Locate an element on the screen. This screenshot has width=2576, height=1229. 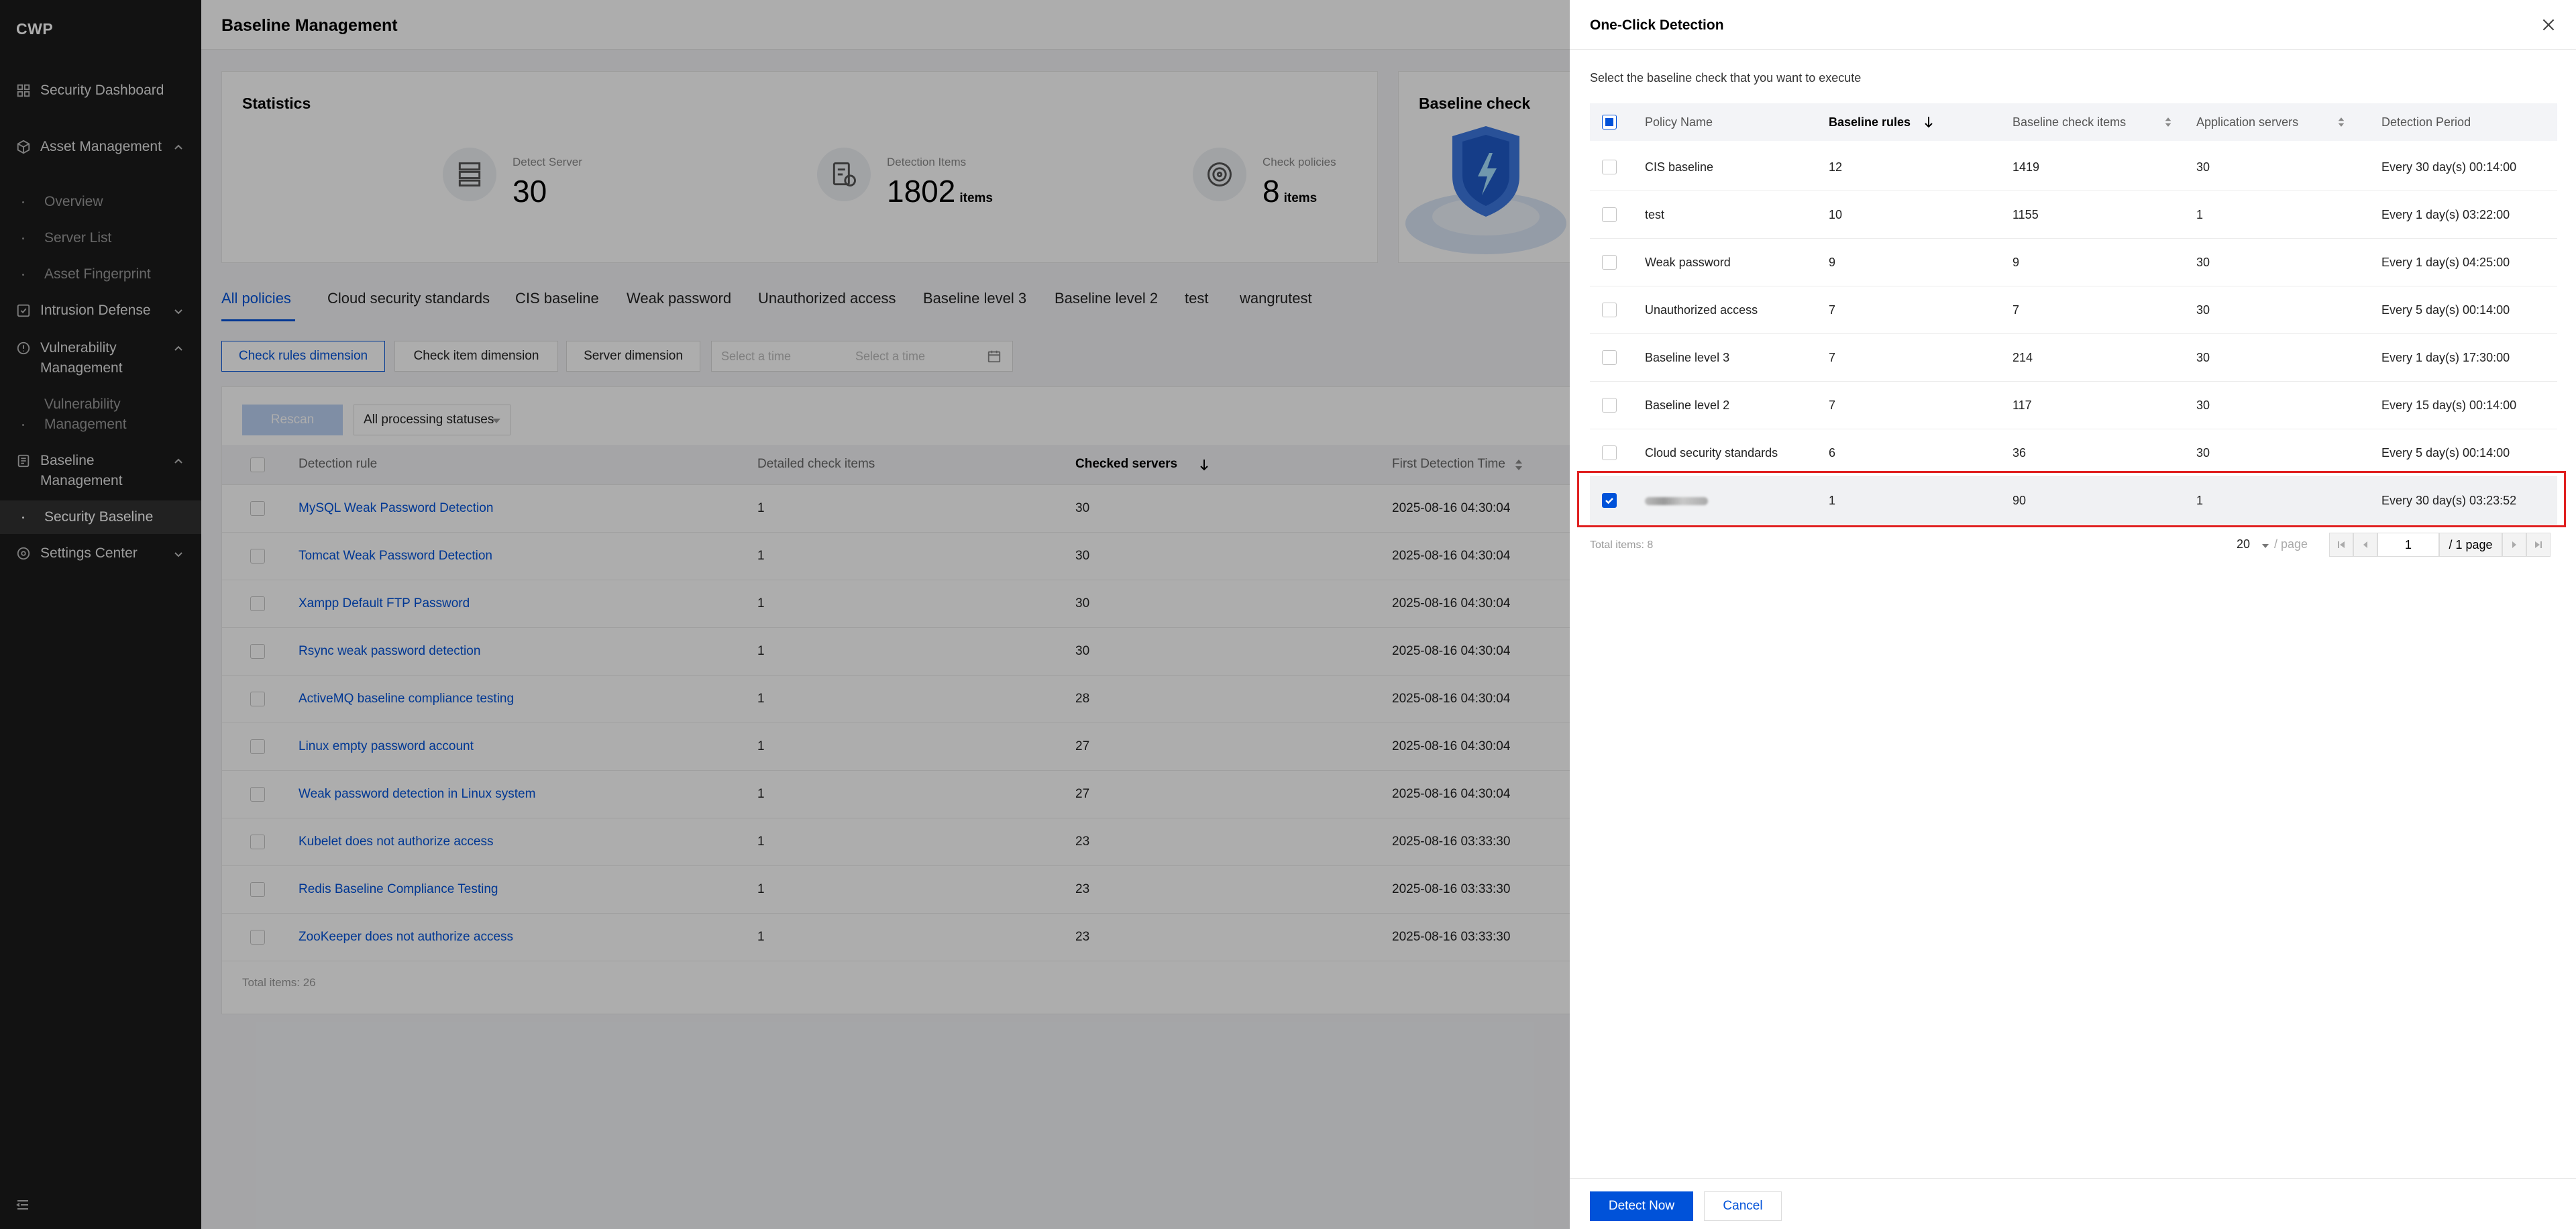
column-detection-period: Detection Period is located at coordinates (2426, 122).